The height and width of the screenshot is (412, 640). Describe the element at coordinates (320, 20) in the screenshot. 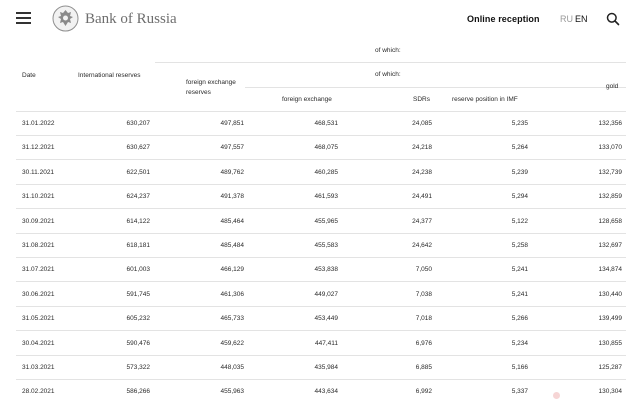

I see `top-header: Bank of Russia Online reception RU EN` at that location.